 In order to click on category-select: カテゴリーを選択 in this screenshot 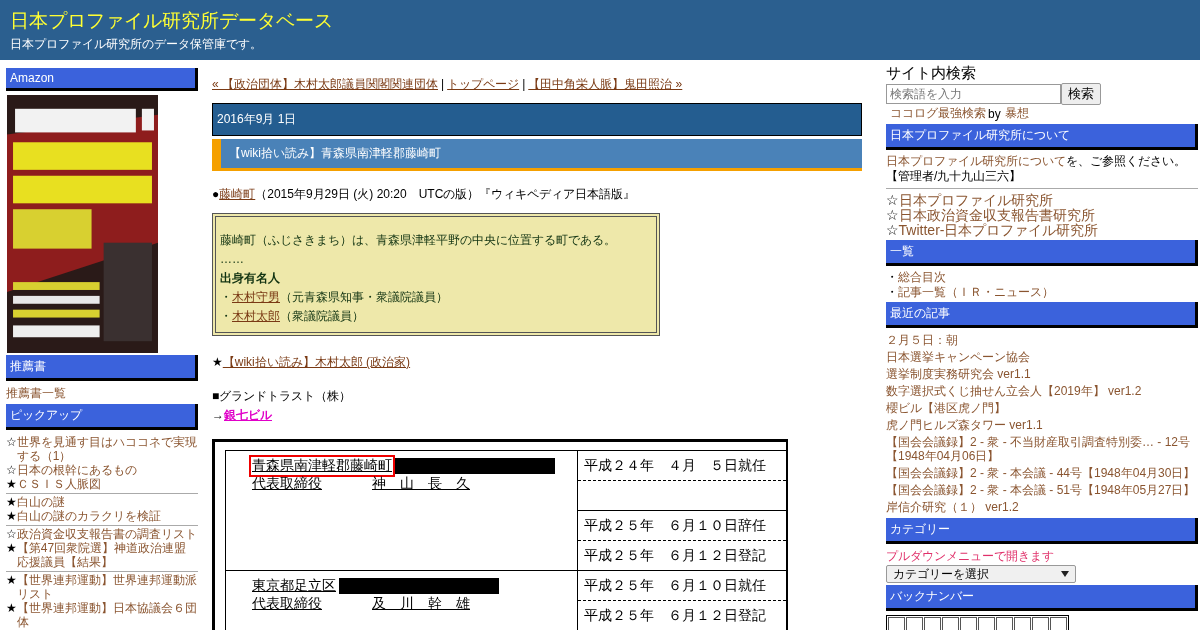, I will do `click(981, 574)`.